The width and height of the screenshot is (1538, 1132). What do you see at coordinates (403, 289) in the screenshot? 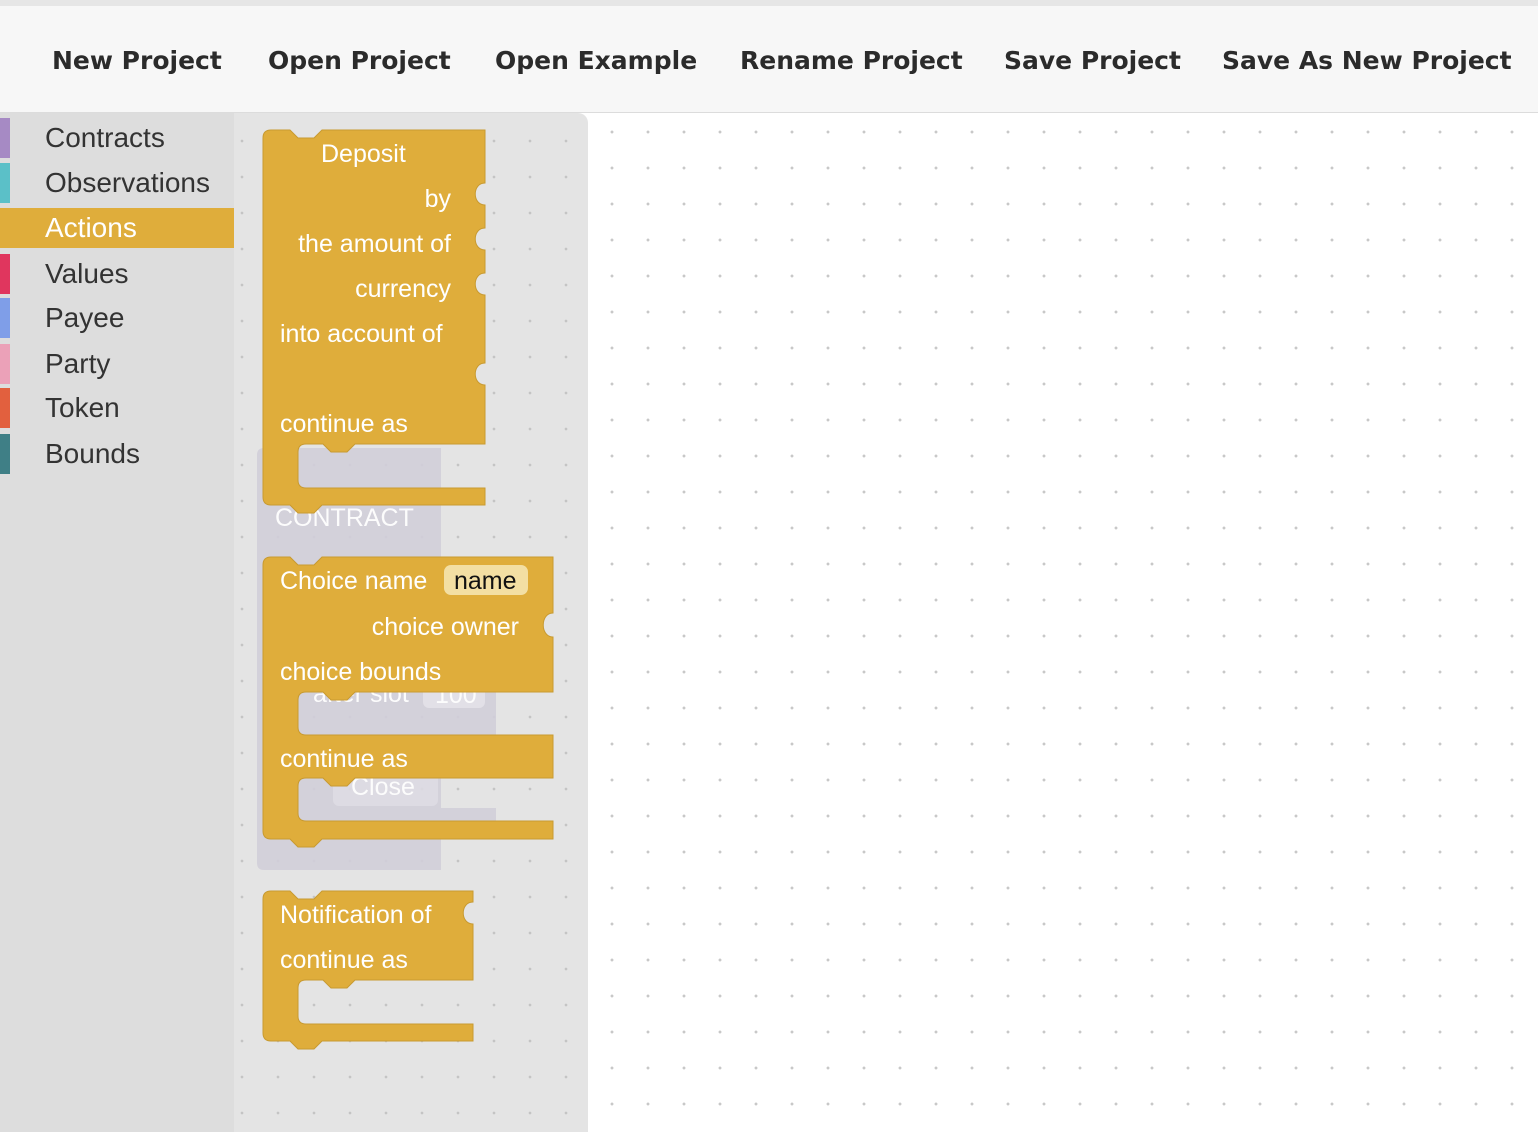
I see `deposit-currency-label: currency` at bounding box center [403, 289].